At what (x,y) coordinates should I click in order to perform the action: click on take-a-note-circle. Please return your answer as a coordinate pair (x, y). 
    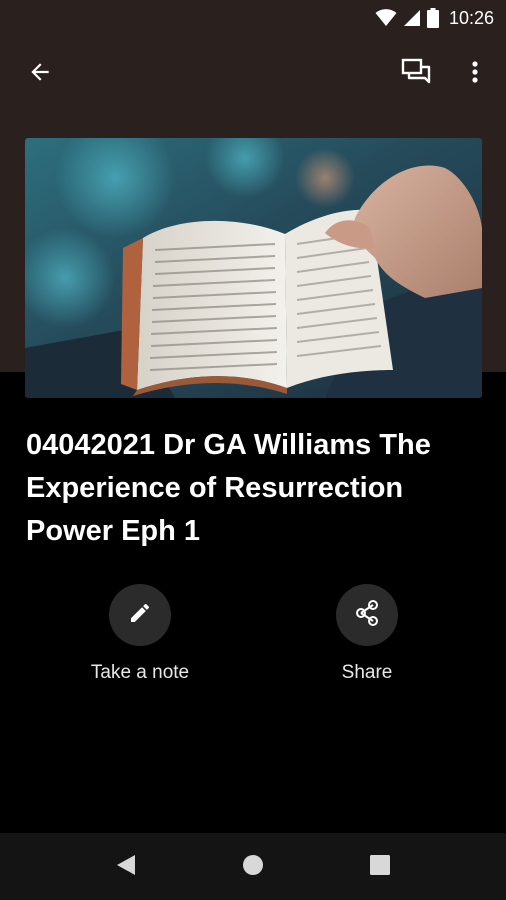
    Looking at the image, I should click on (140, 615).